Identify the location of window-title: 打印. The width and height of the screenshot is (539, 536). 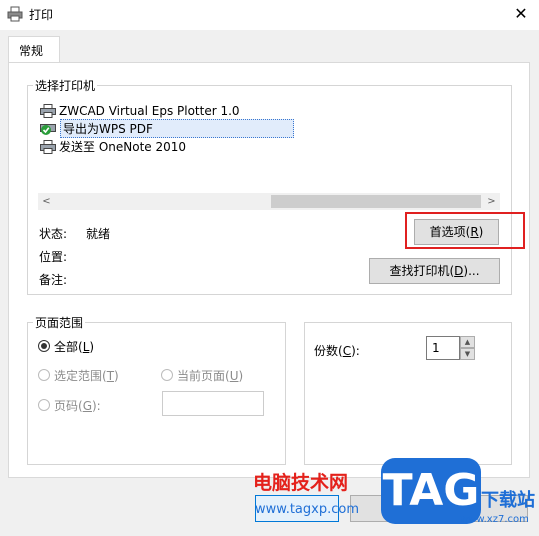
(41, 15).